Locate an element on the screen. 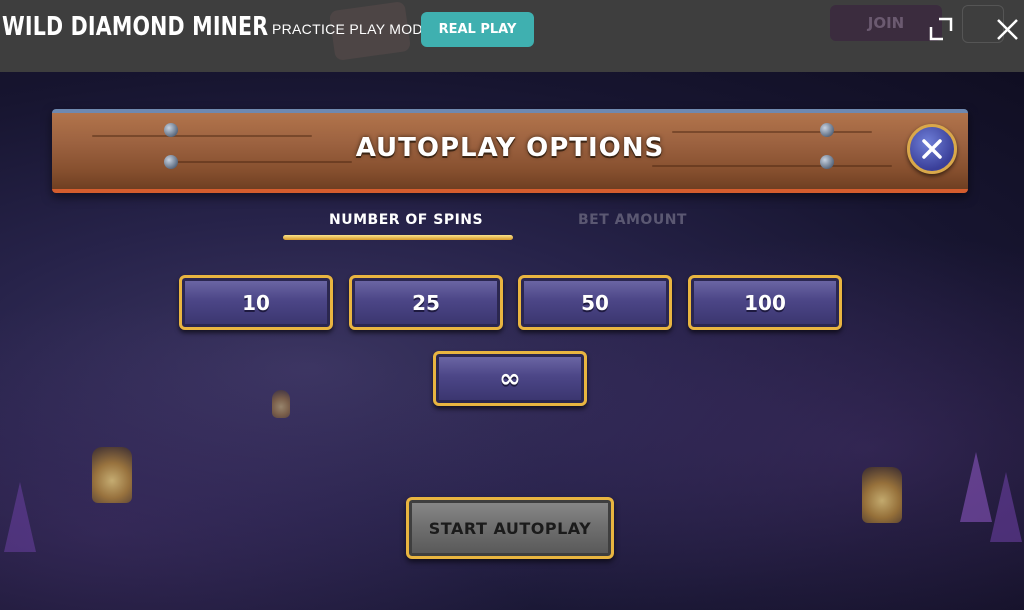  game-title: WILD DIAMOND MINER is located at coordinates (135, 27).